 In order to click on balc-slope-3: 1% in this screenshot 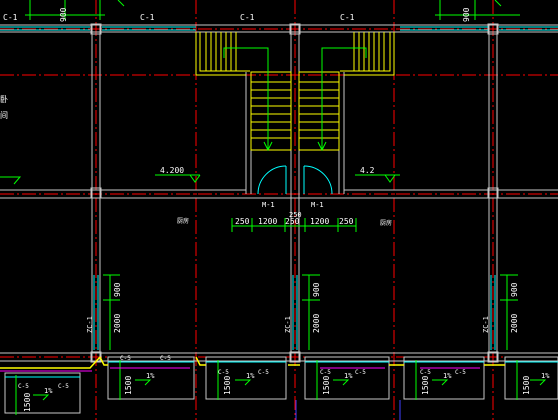, I will do `click(348, 376)`.